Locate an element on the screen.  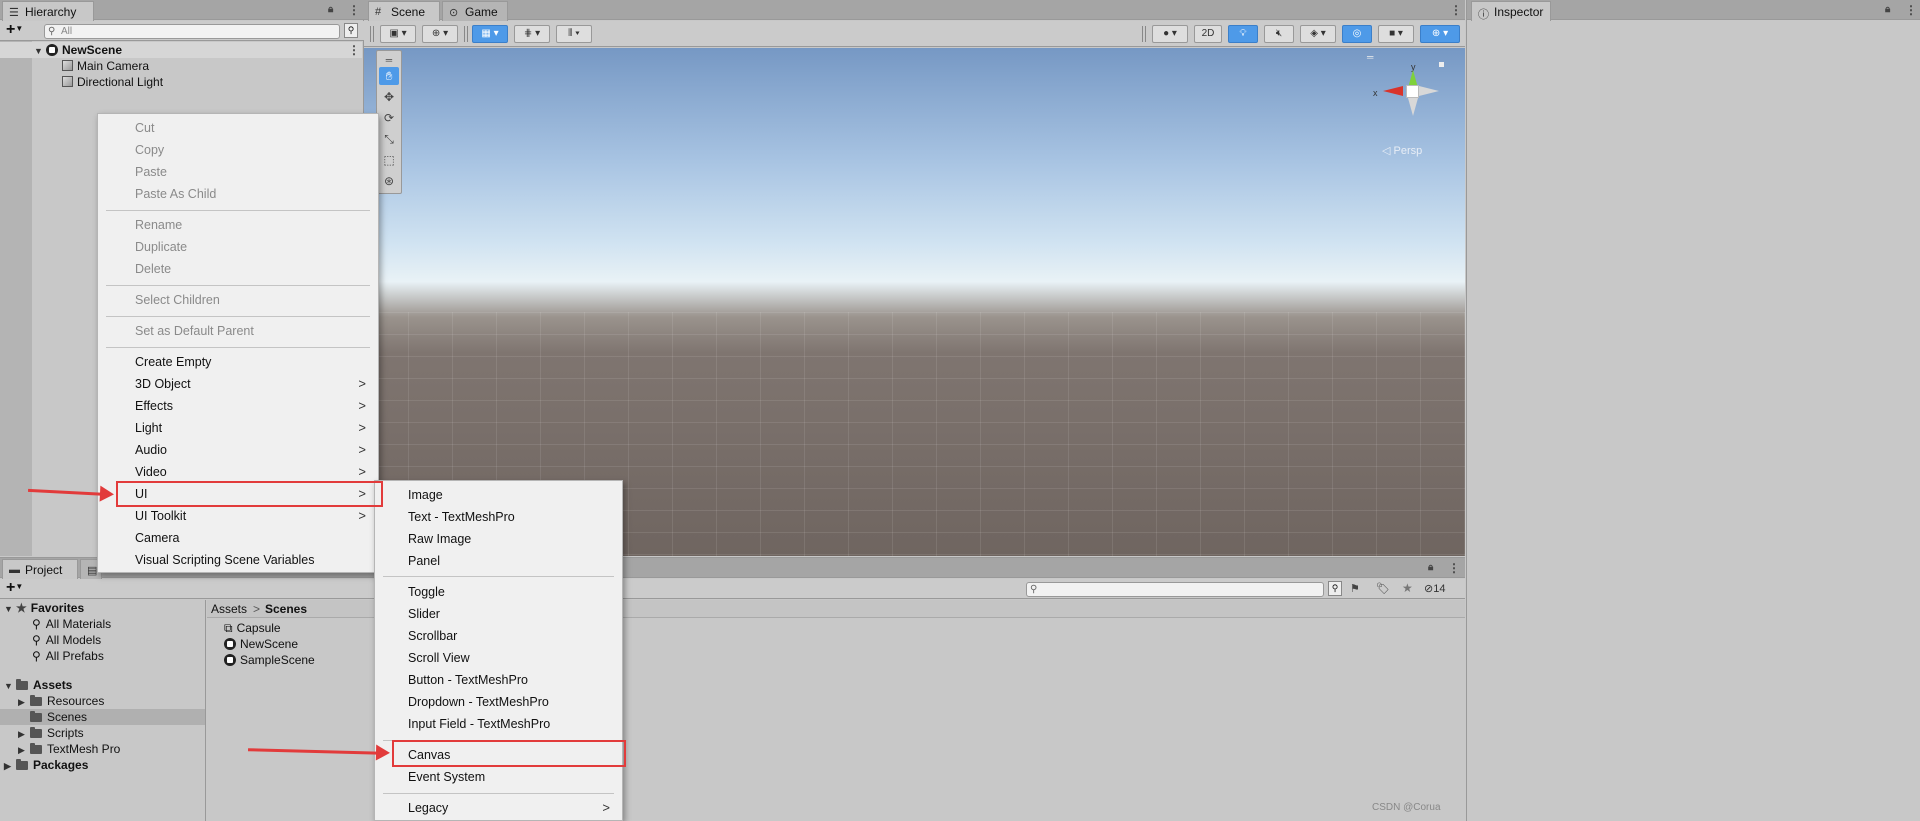
packages-row: ▶ Packages is located at coordinates (46, 765).